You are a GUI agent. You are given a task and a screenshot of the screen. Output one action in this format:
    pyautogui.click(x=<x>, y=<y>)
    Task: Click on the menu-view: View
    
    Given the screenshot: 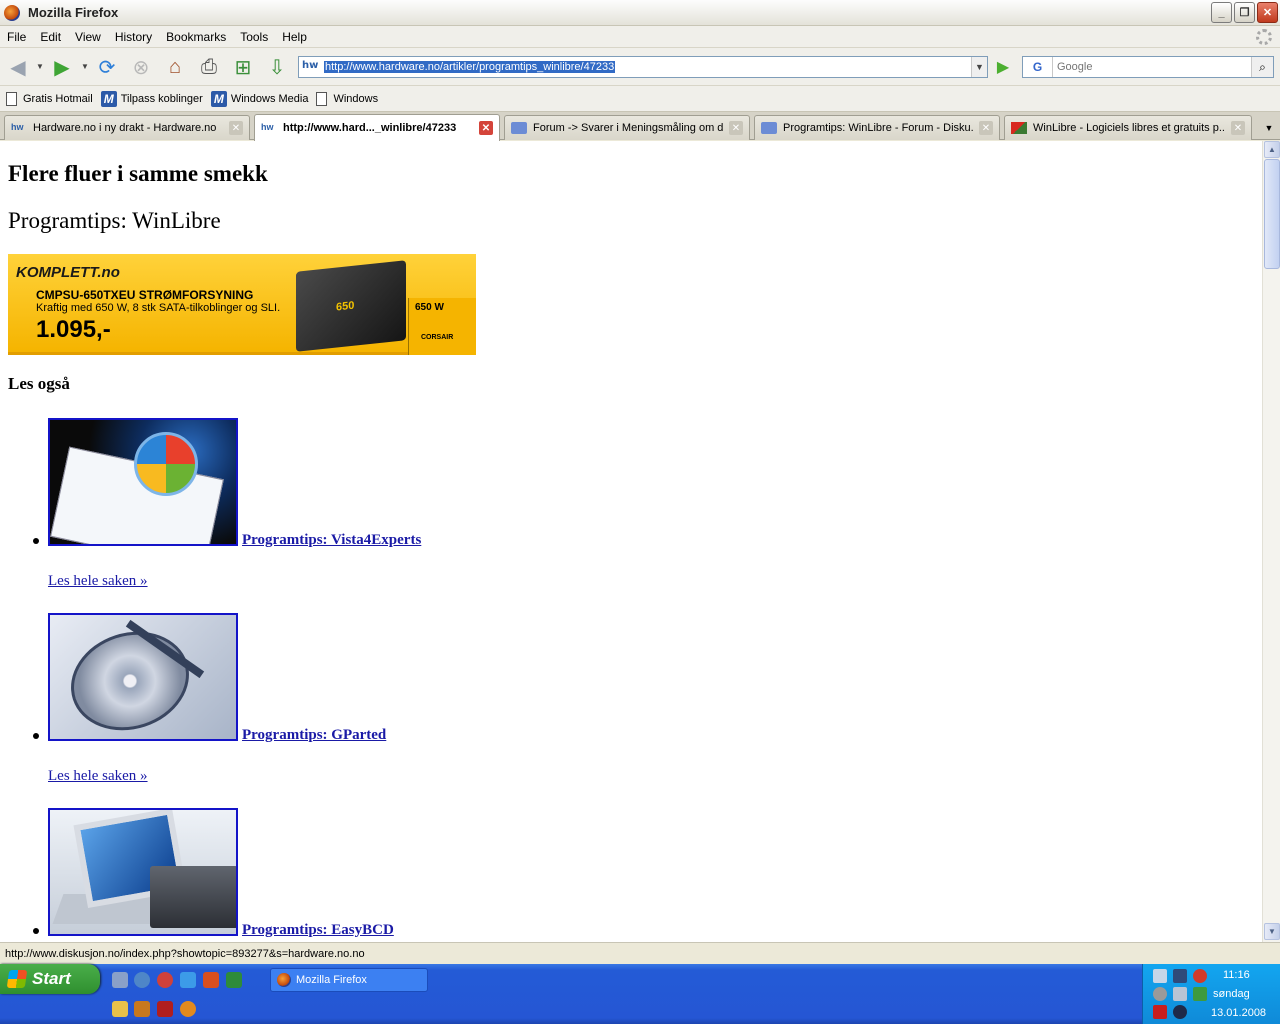 What is the action you would take?
    pyautogui.click(x=88, y=37)
    